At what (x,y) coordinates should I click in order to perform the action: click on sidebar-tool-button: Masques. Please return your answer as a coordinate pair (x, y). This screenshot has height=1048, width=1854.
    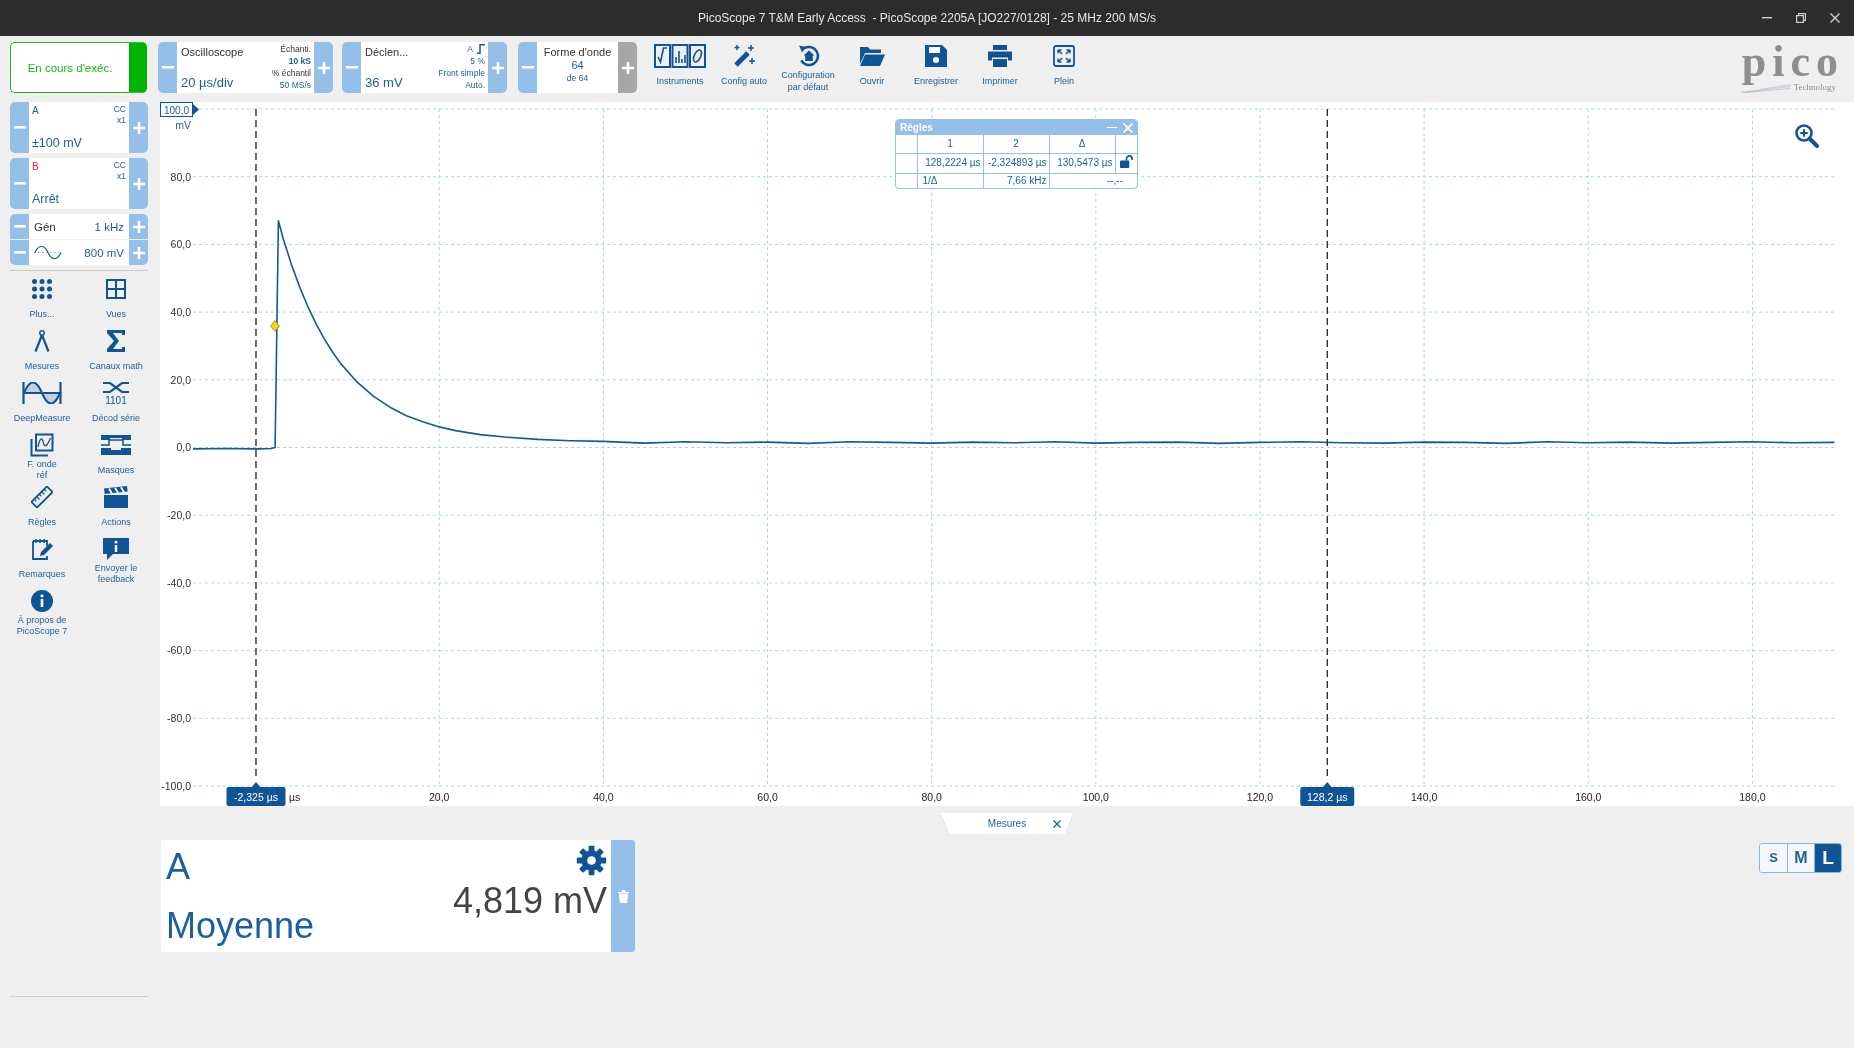
    Looking at the image, I should click on (116, 457).